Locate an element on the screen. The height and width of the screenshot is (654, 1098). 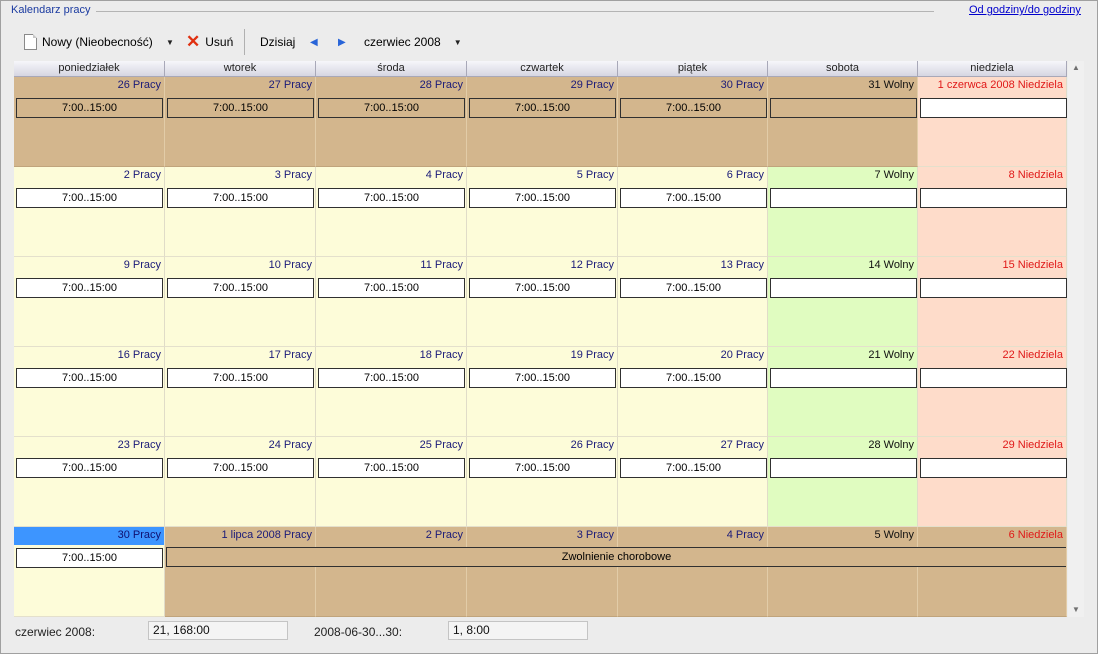
day-cell: 23 Pracy 7:00..15:00 is located at coordinates (89, 482).